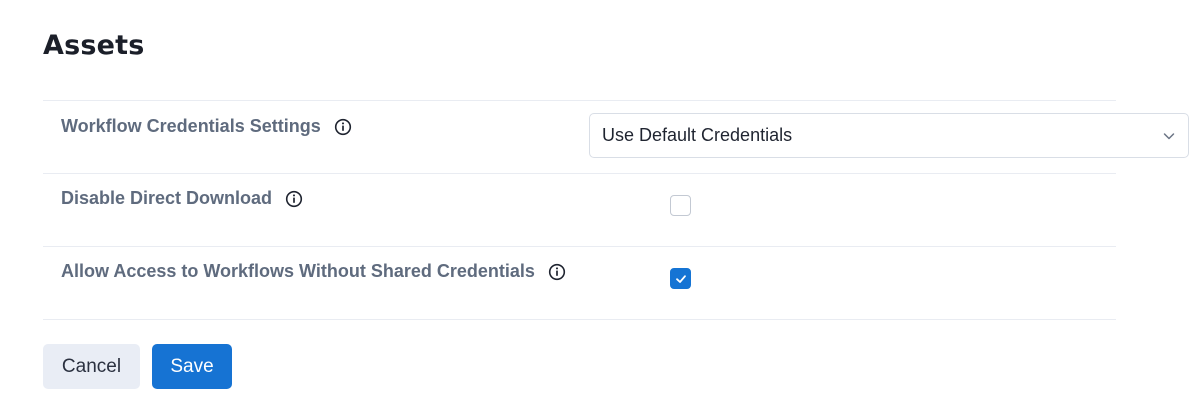  I want to click on workflow-credentials-setting: Workflow Credentials Settings, so click(206, 126).